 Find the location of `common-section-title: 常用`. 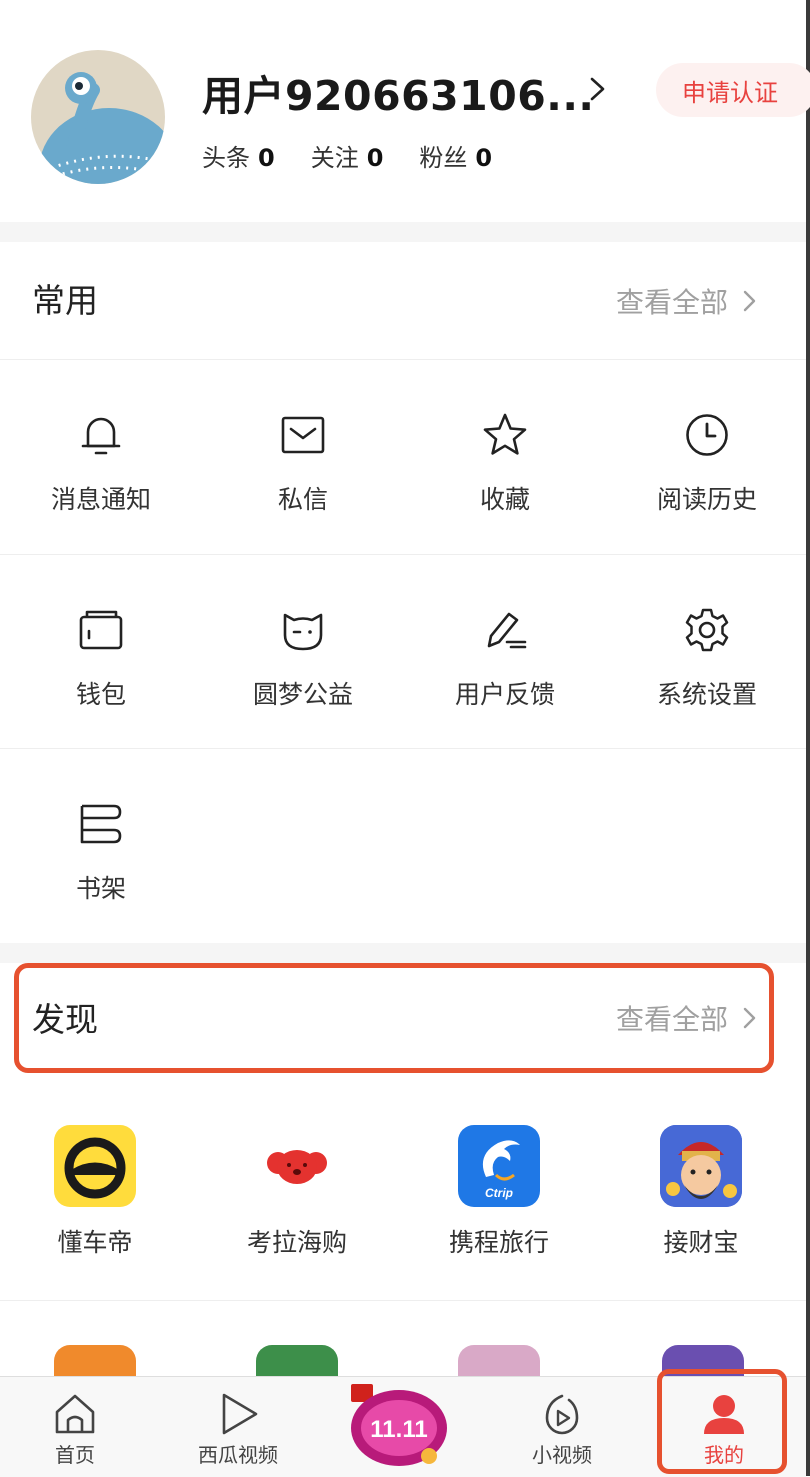

common-section-title: 常用 is located at coordinates (65, 300).